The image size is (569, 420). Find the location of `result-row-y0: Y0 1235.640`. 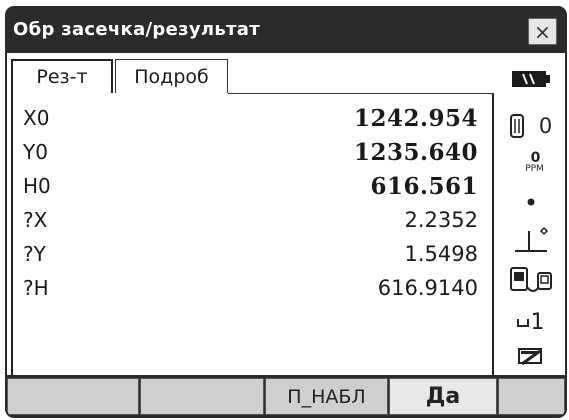

result-row-y0: Y0 1235.640 is located at coordinates (250, 152).